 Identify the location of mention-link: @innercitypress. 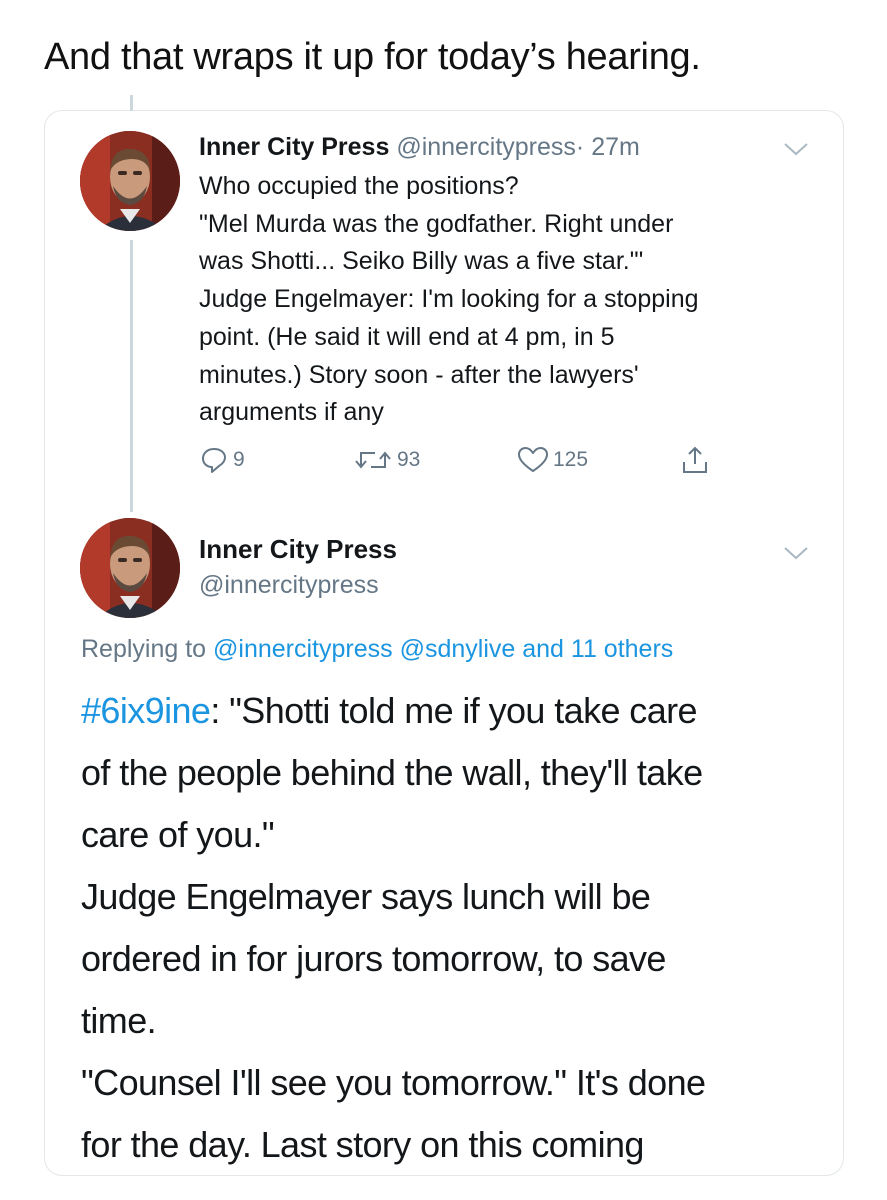
(303, 649).